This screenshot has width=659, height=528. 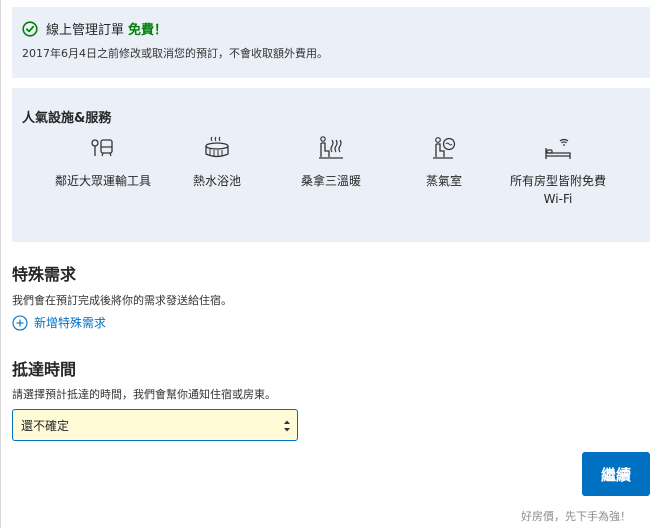 What do you see at coordinates (67, 118) in the screenshot?
I see `amenities-title: 人氣設施&服務` at bounding box center [67, 118].